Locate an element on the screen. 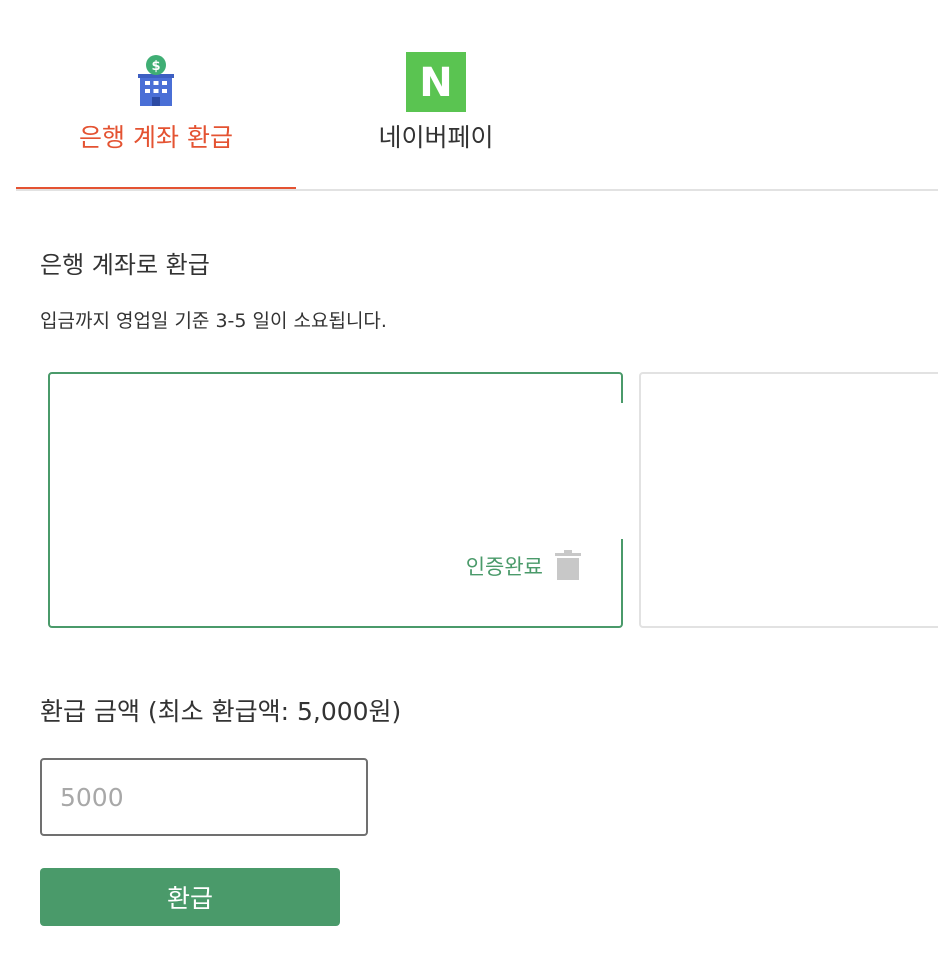 This screenshot has width=938, height=964. naver-n-icon: N is located at coordinates (436, 82).